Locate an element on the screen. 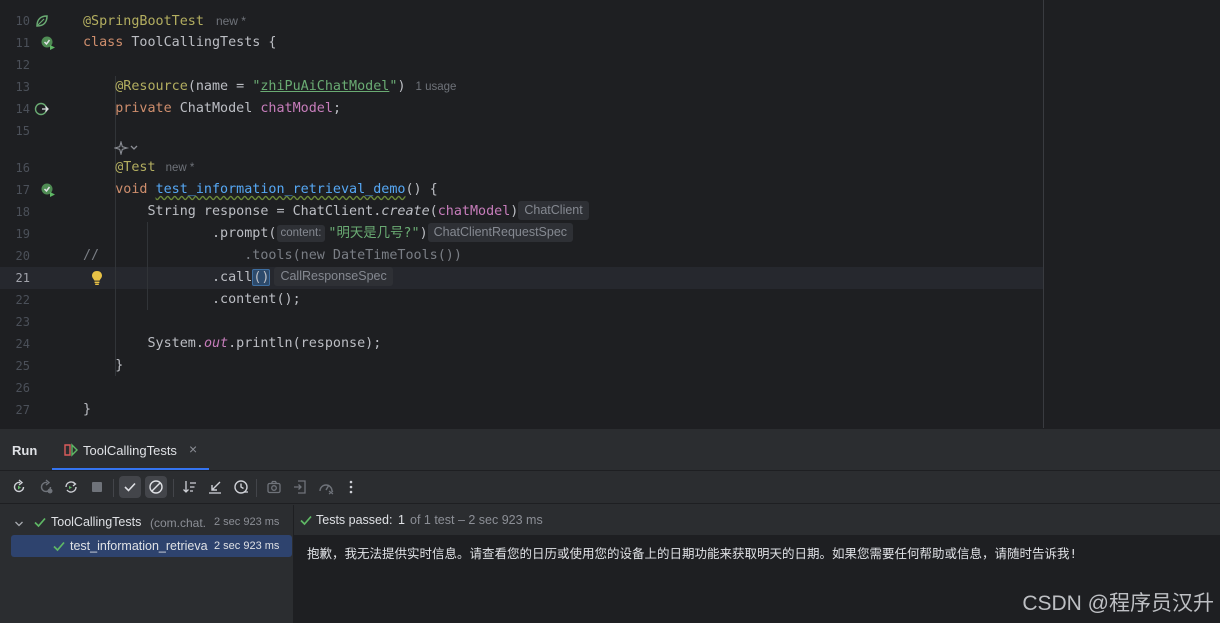  tree-item-label: test_information_retrieva is located at coordinates (139, 546).